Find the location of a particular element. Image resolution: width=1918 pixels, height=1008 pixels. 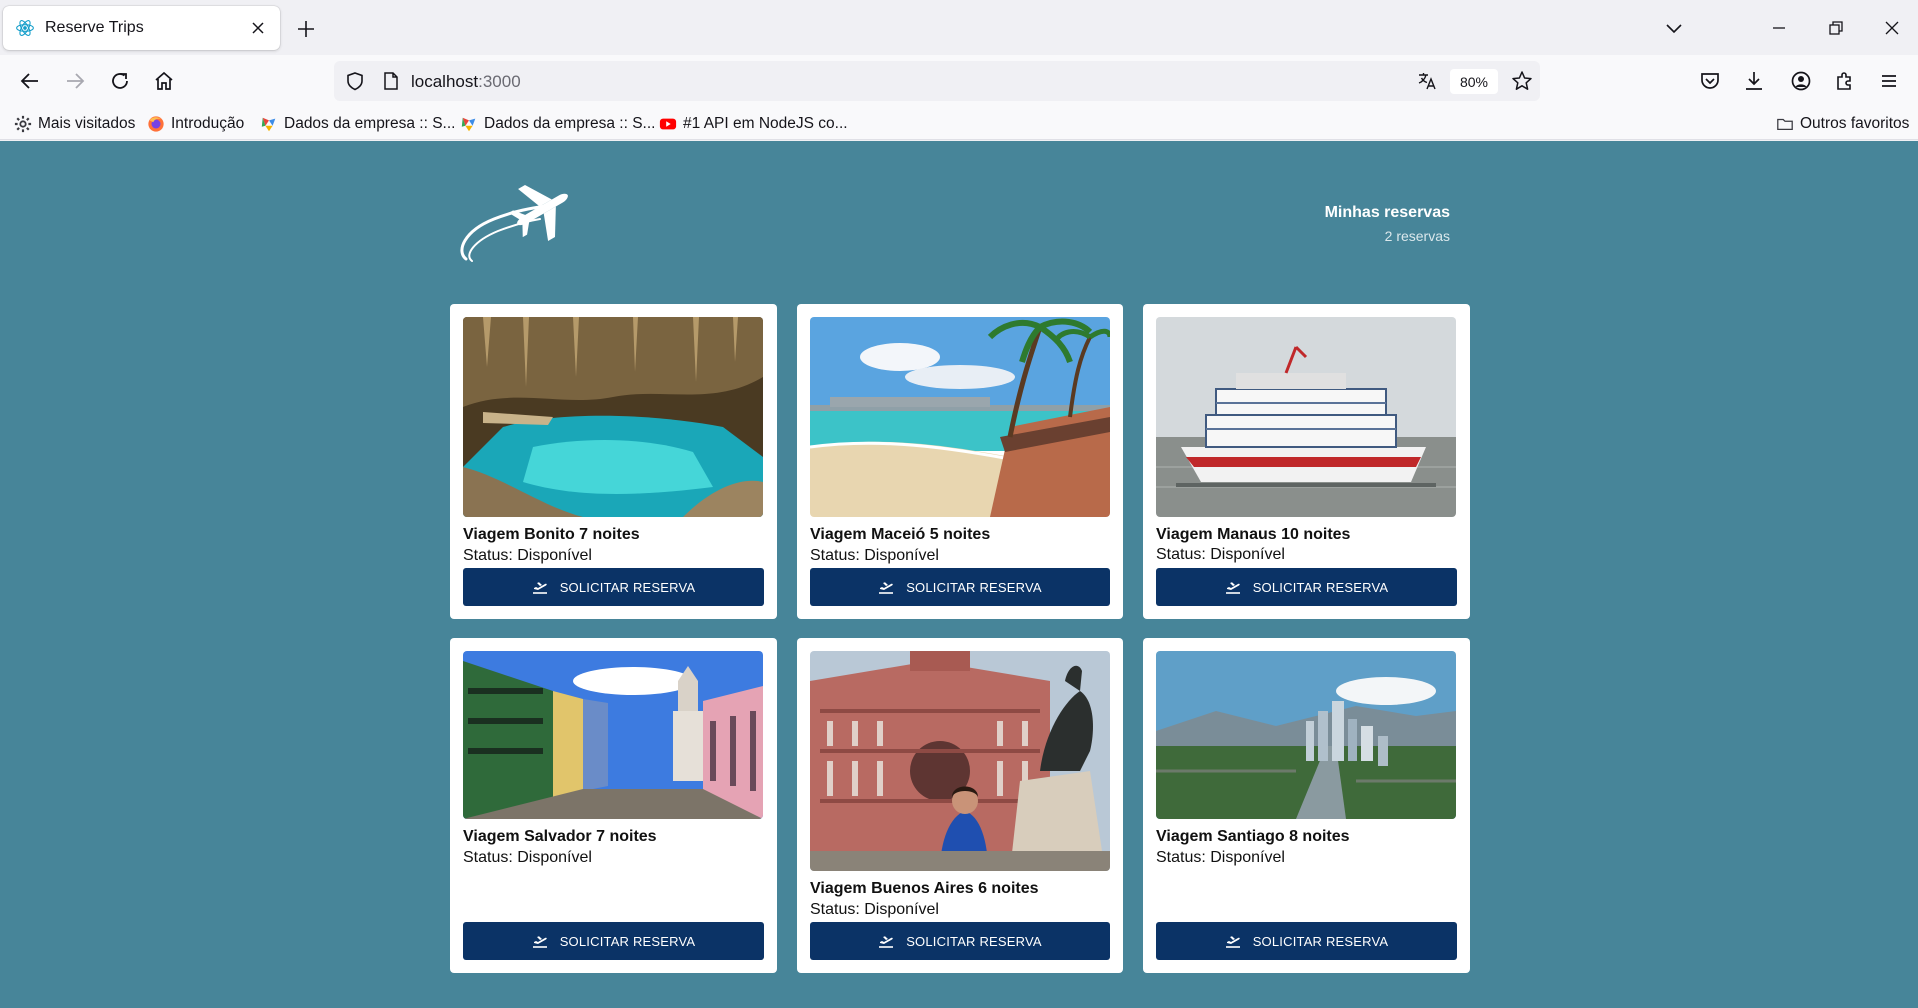

city-skyline-photo is located at coordinates (1306, 735).